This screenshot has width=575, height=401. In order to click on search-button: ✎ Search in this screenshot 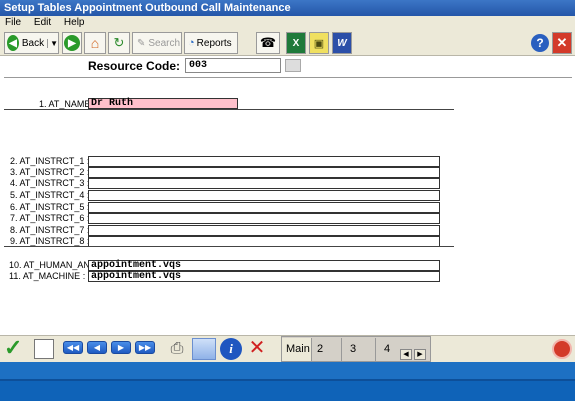, I will do `click(157, 43)`.